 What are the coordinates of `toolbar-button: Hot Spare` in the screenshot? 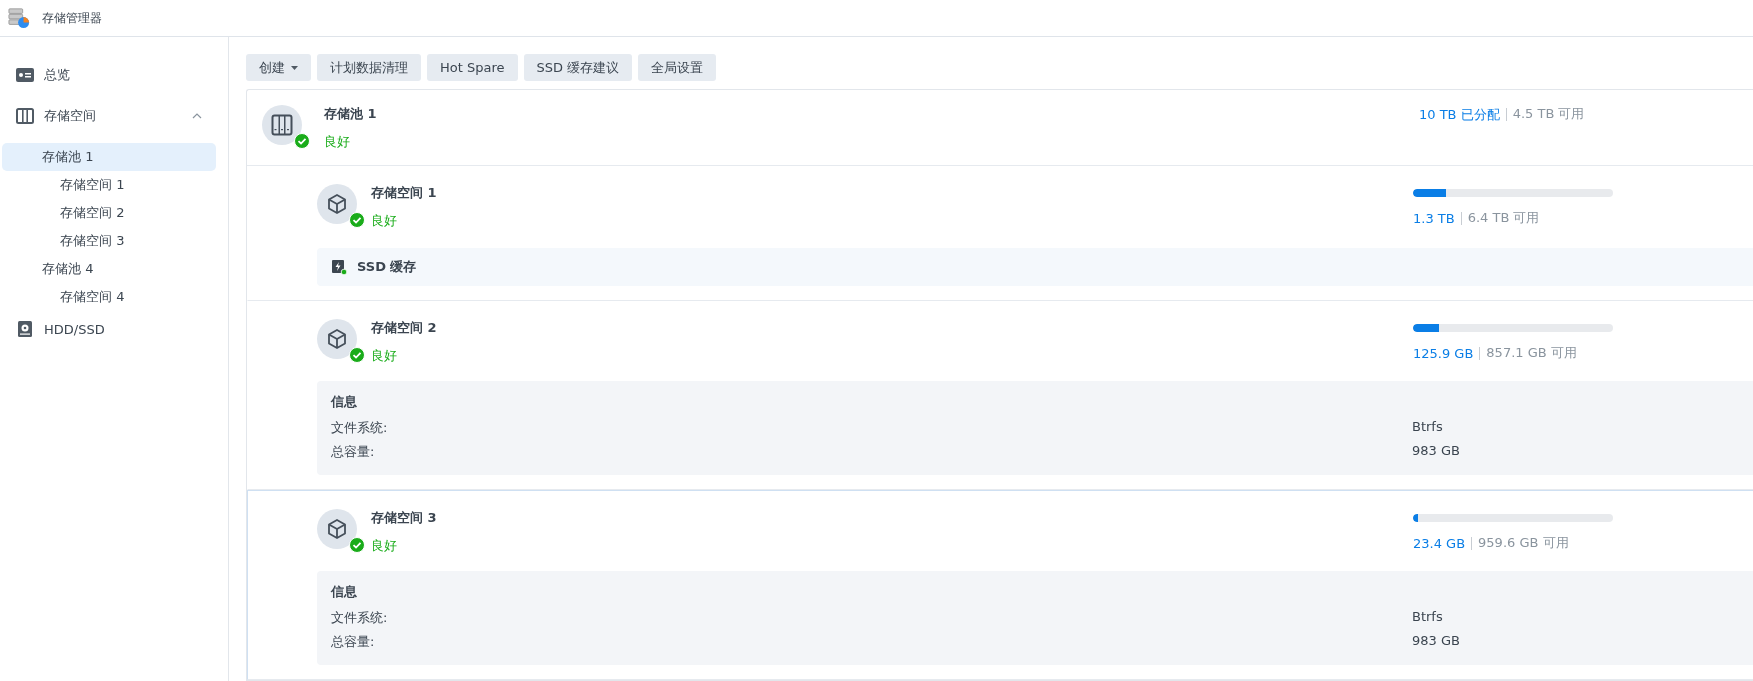 It's located at (472, 67).